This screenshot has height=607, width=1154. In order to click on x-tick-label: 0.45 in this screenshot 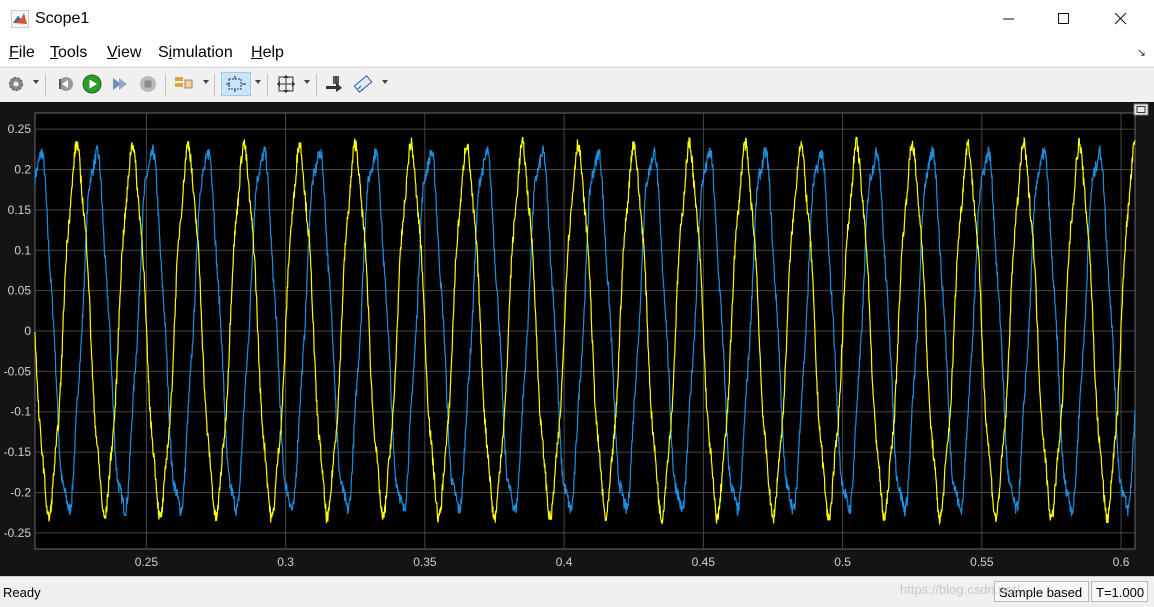, I will do `click(704, 562)`.